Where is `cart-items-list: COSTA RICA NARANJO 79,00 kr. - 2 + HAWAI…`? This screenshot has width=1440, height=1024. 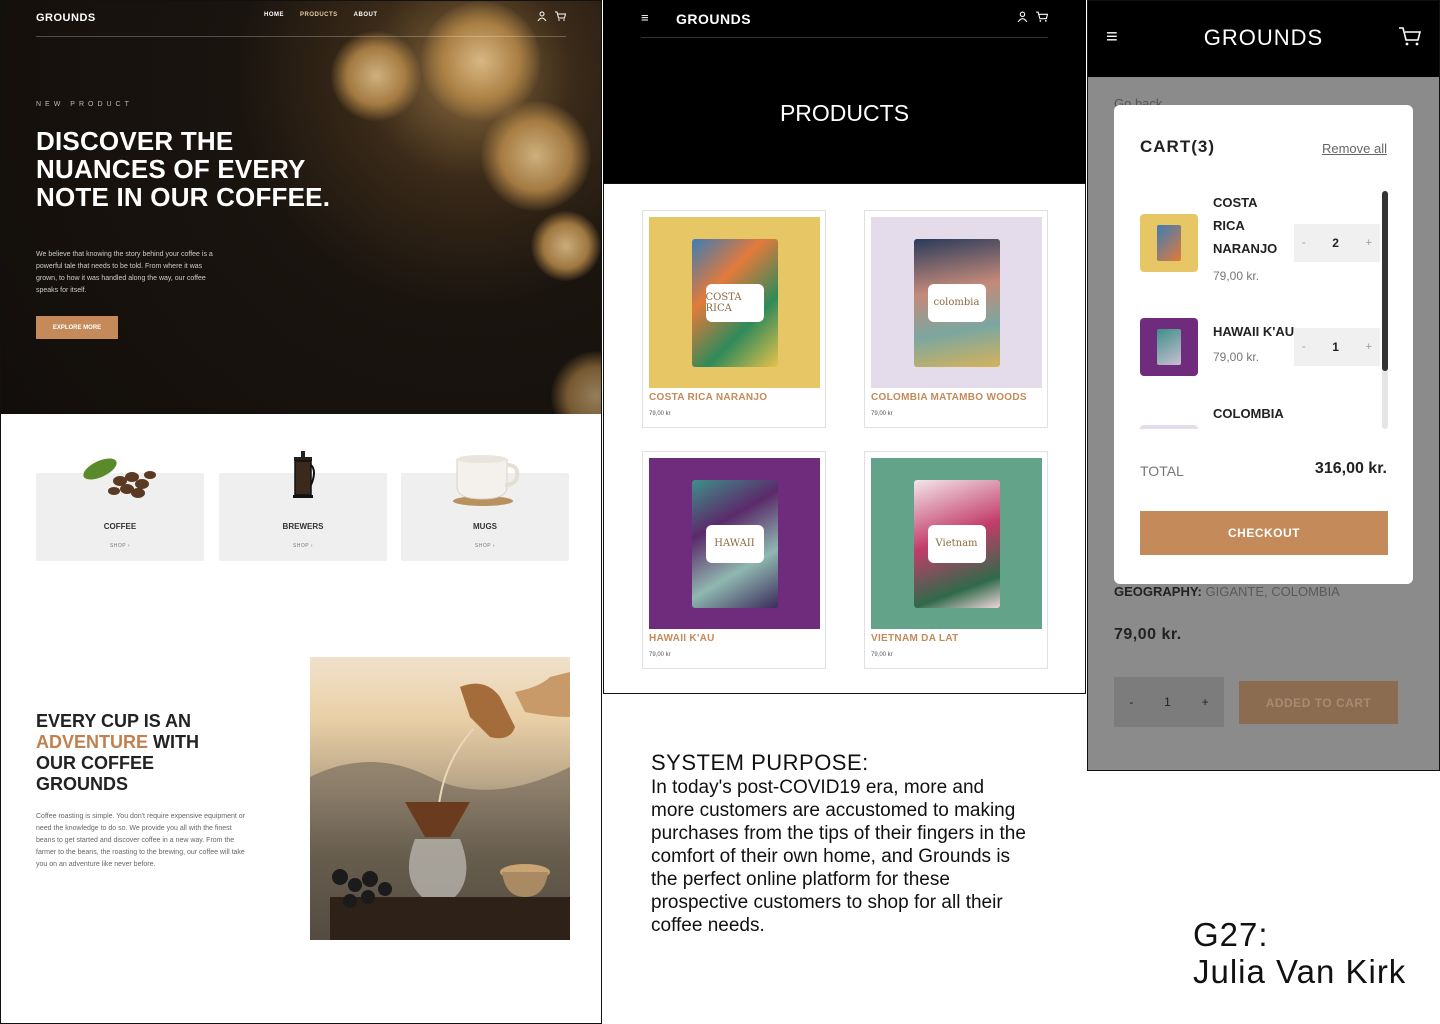 cart-items-list: COSTA RICA NARANJO 79,00 kr. - 2 + HAWAI… is located at coordinates (1263, 307).